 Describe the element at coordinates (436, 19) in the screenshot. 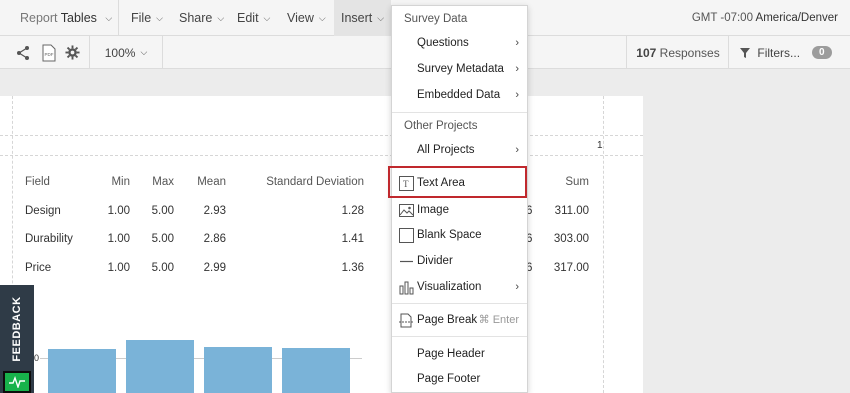

I see `survey-data-header: Survey Data` at that location.